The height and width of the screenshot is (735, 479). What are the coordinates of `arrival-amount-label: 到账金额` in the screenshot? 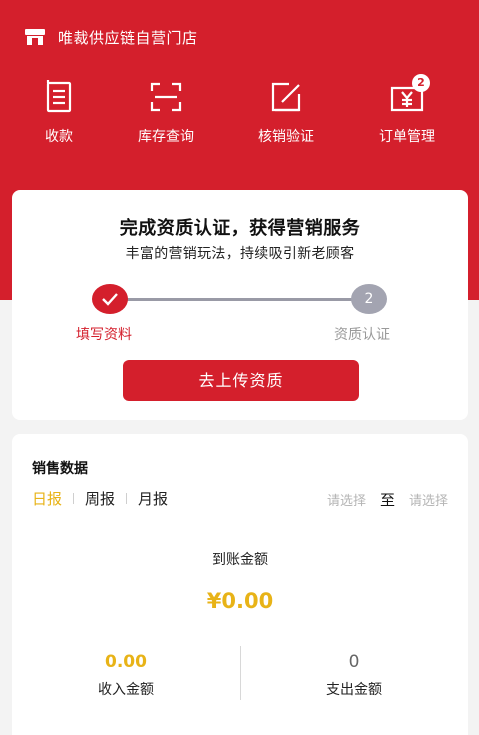 It's located at (240, 560).